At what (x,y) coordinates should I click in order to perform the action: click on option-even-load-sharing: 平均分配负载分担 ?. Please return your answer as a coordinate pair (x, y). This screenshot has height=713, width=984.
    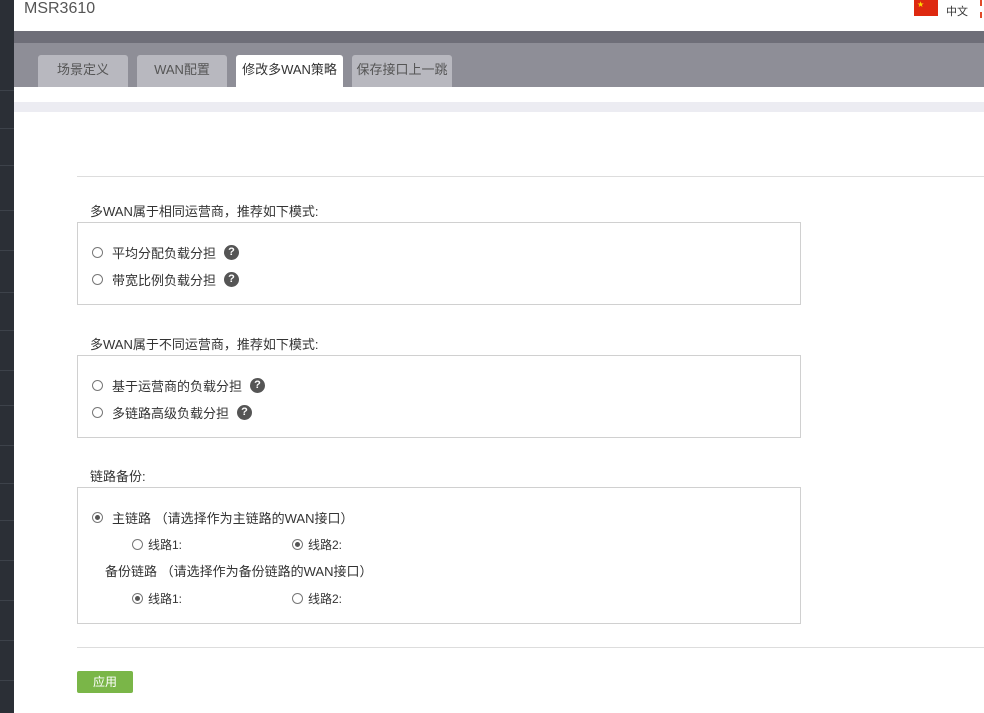
    Looking at the image, I should click on (166, 252).